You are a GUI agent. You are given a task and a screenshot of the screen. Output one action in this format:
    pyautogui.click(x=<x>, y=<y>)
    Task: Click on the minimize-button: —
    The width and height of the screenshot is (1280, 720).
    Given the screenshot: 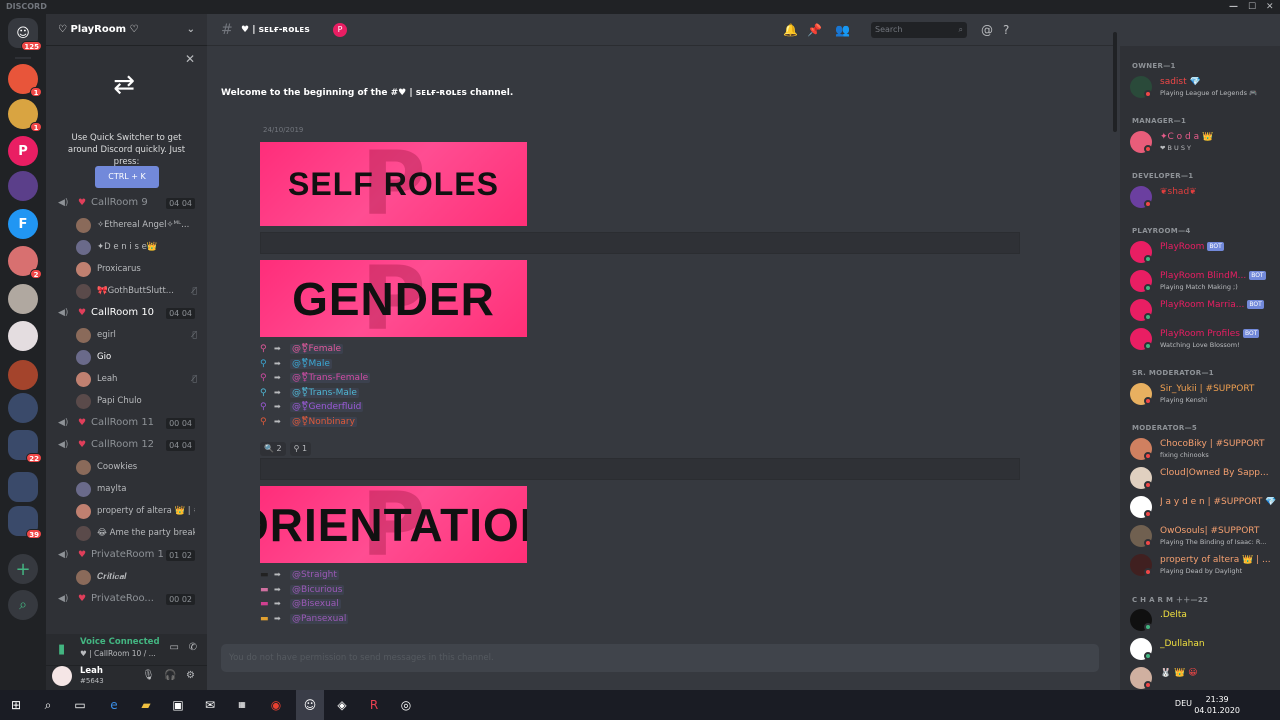 What is the action you would take?
    pyautogui.click(x=1233, y=7)
    